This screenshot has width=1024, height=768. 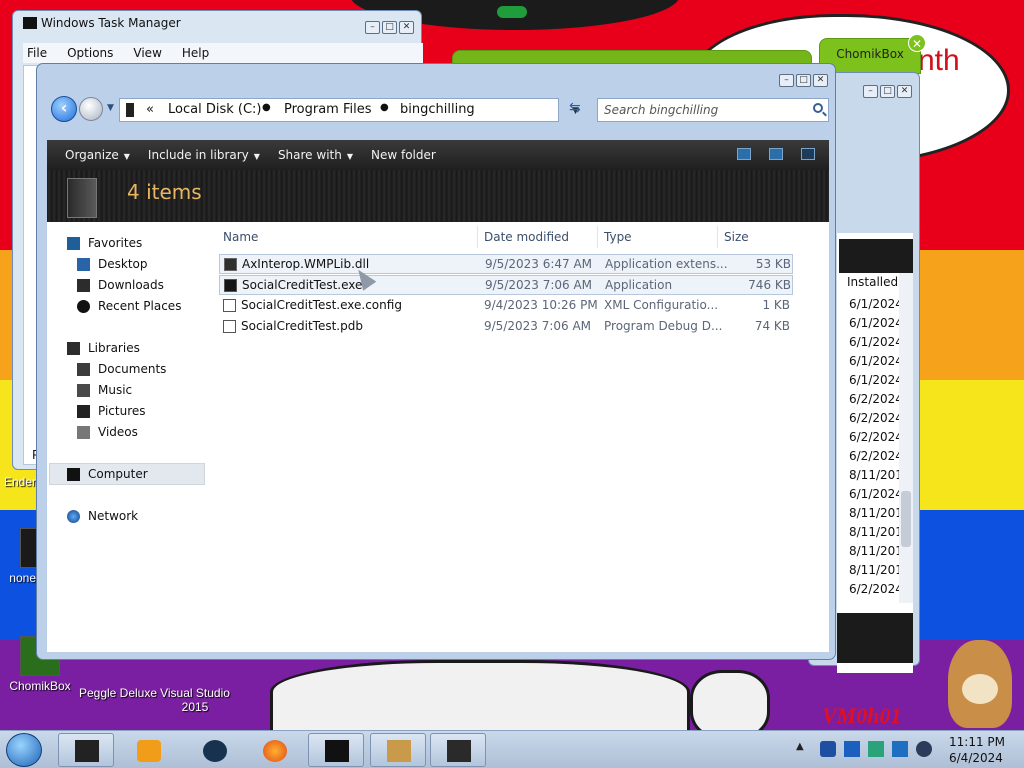 I want to click on shield-icon, so click(x=828, y=749).